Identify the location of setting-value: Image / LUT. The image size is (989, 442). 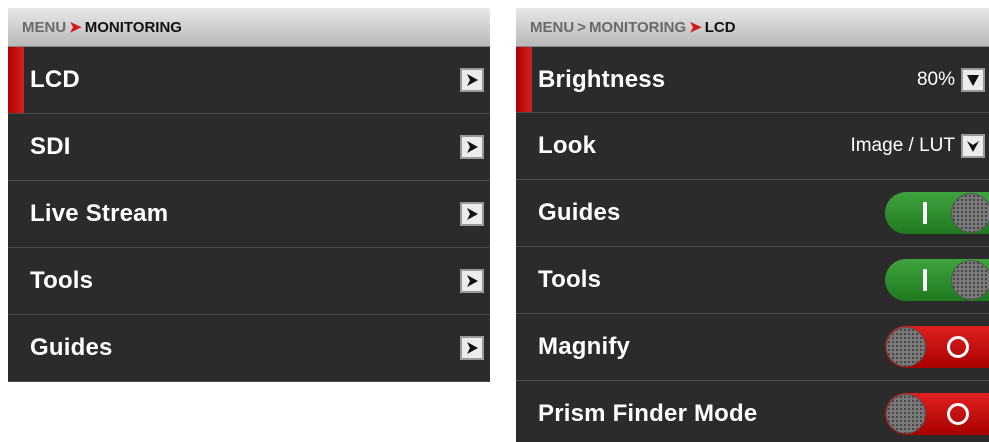
(902, 145).